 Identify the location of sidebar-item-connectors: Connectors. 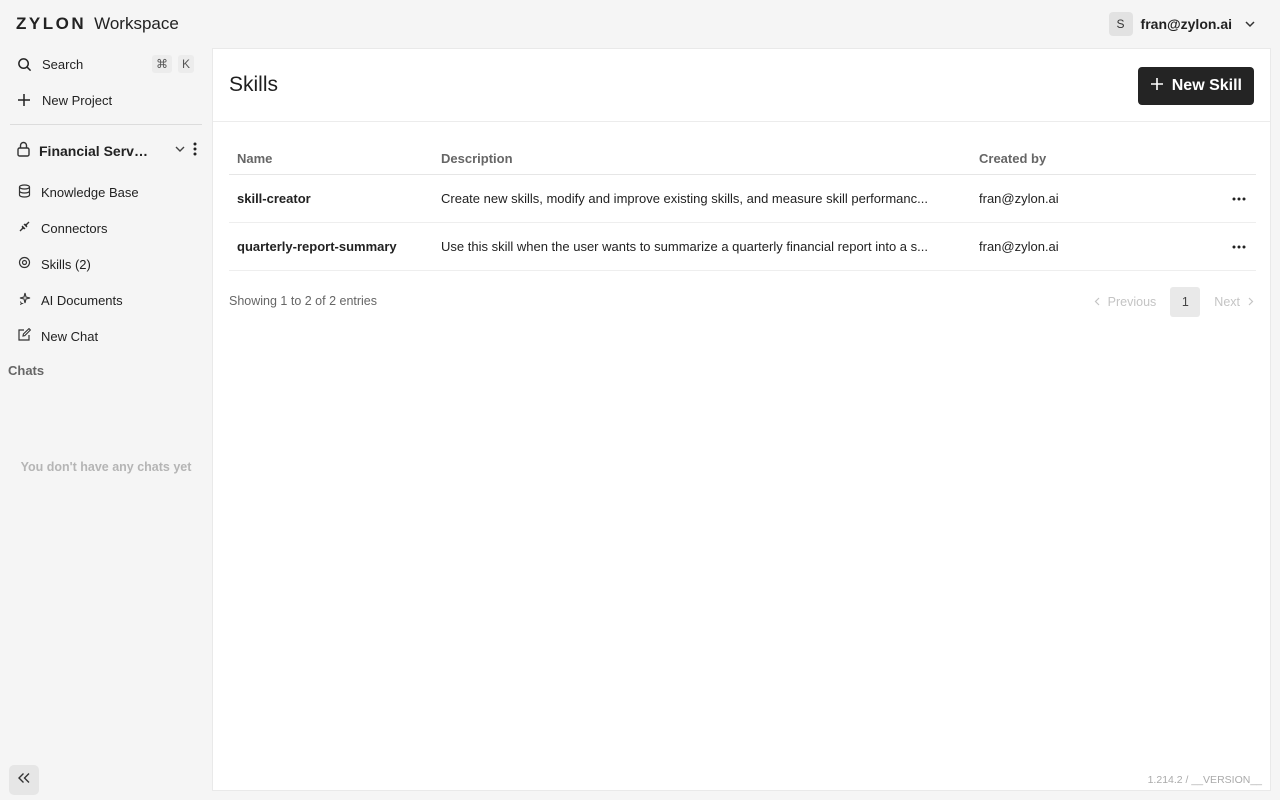
(108, 228).